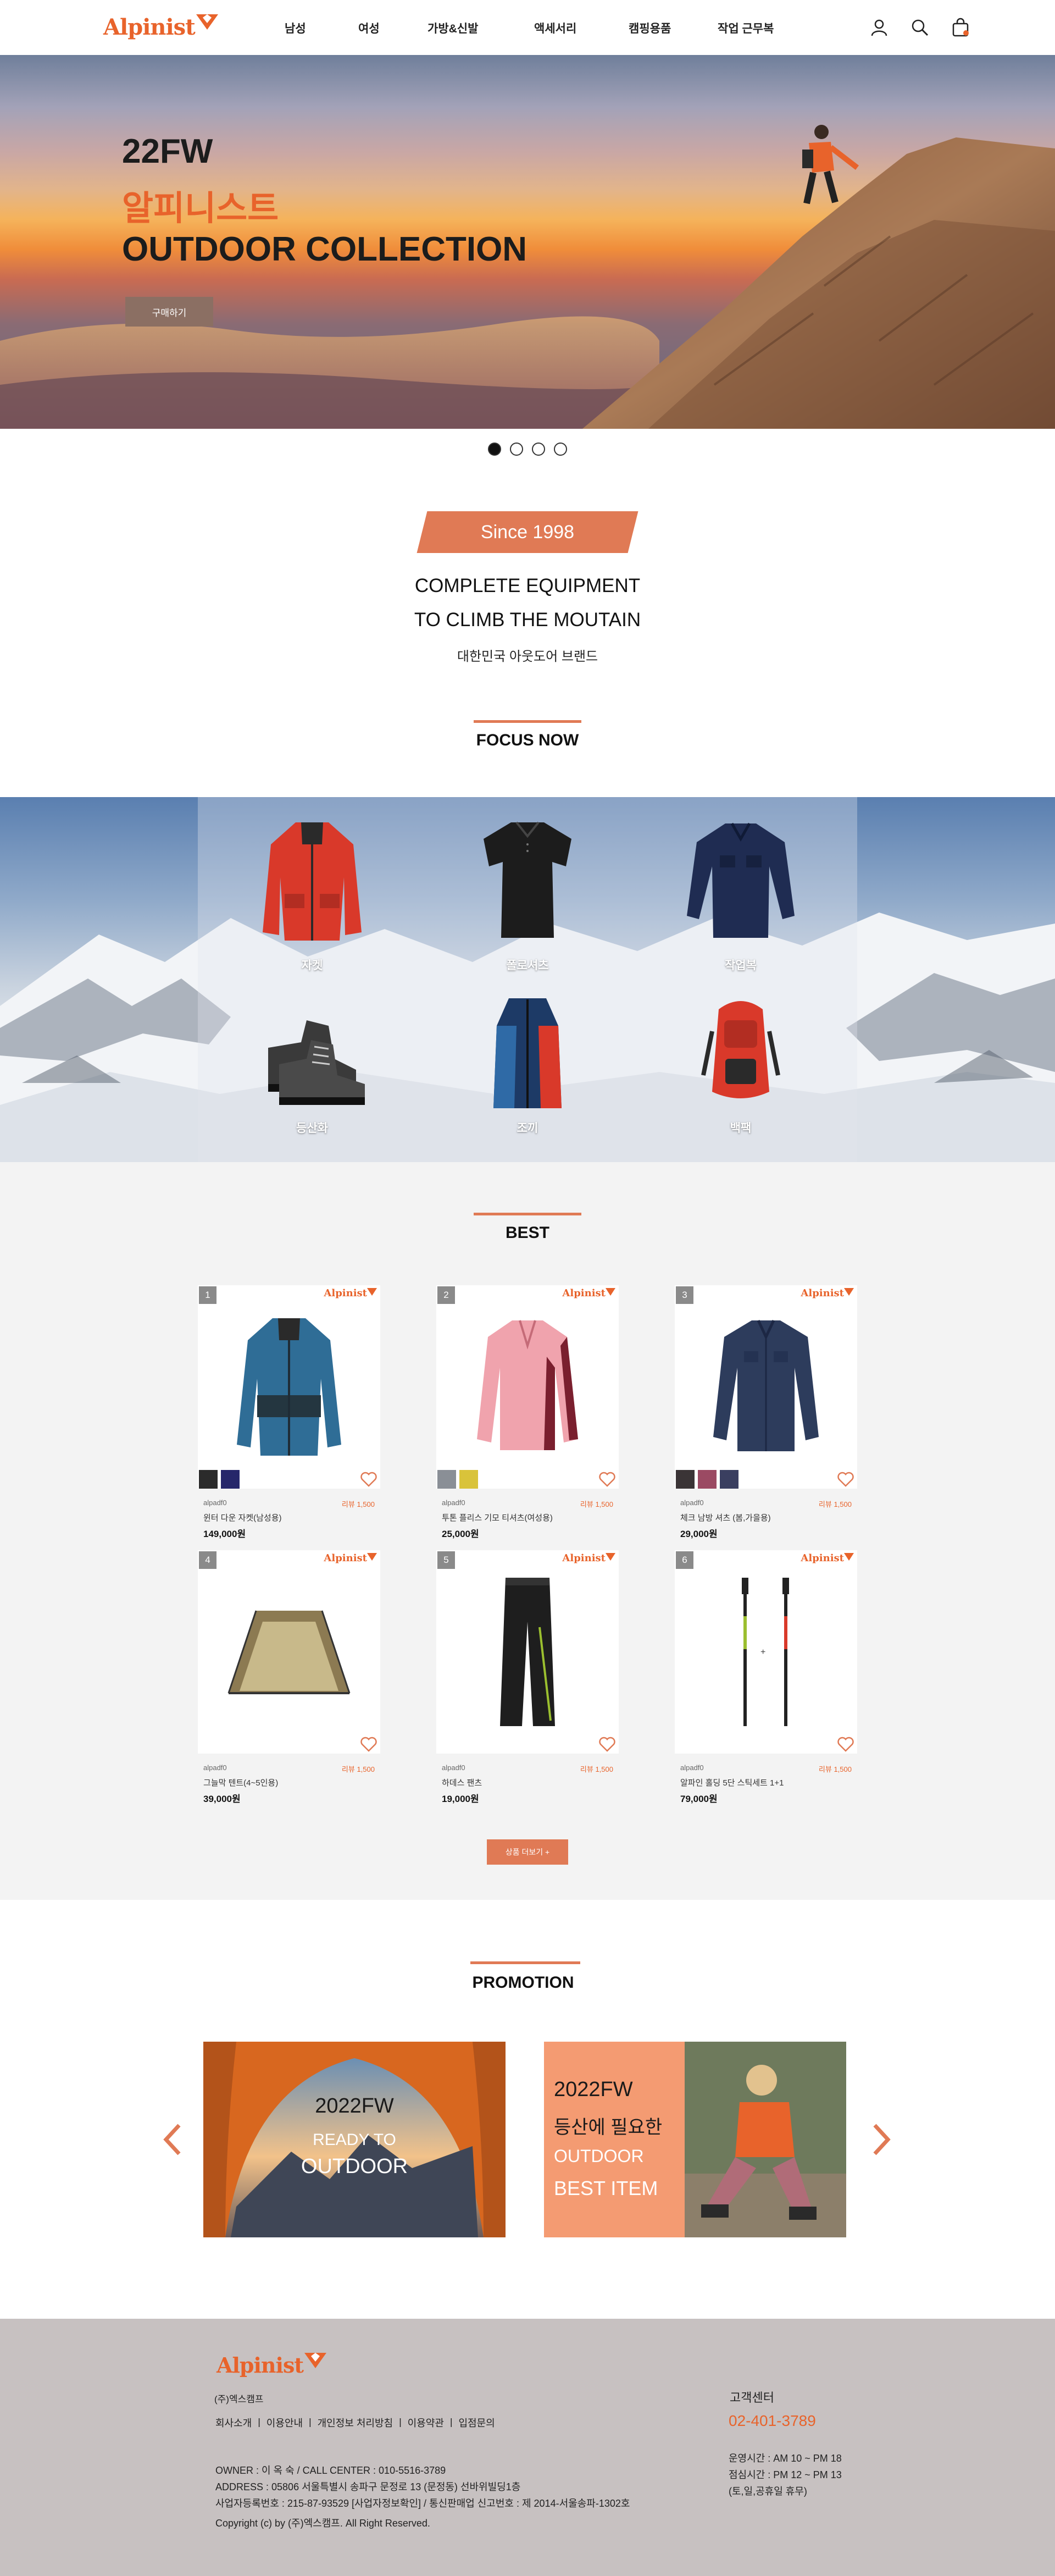  I want to click on nav-workwear: 작업 근무복, so click(746, 28).